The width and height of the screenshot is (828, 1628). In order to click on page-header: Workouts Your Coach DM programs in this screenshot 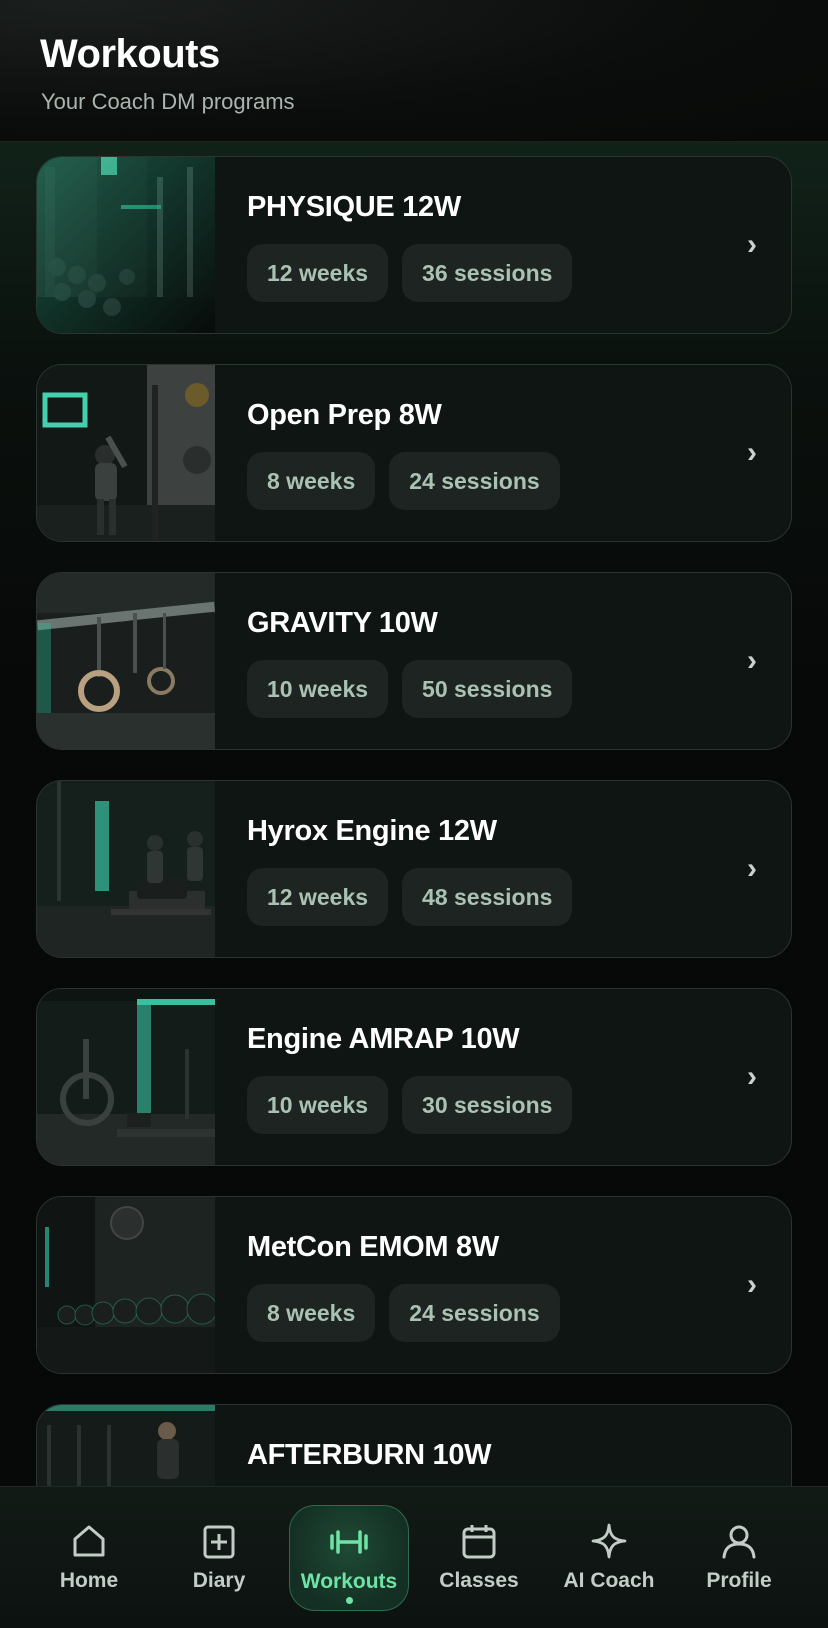, I will do `click(414, 71)`.